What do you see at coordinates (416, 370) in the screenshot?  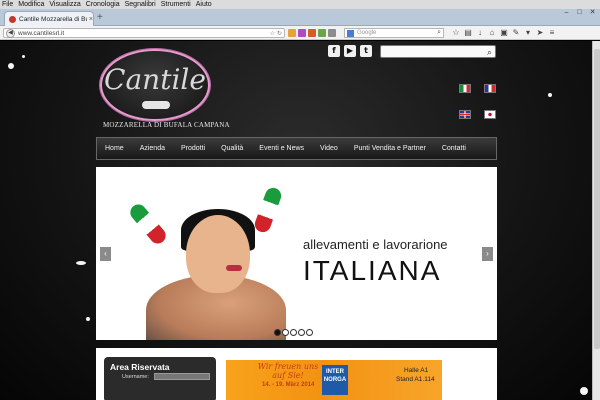 I see `promo-hall: Halle A1` at bounding box center [416, 370].